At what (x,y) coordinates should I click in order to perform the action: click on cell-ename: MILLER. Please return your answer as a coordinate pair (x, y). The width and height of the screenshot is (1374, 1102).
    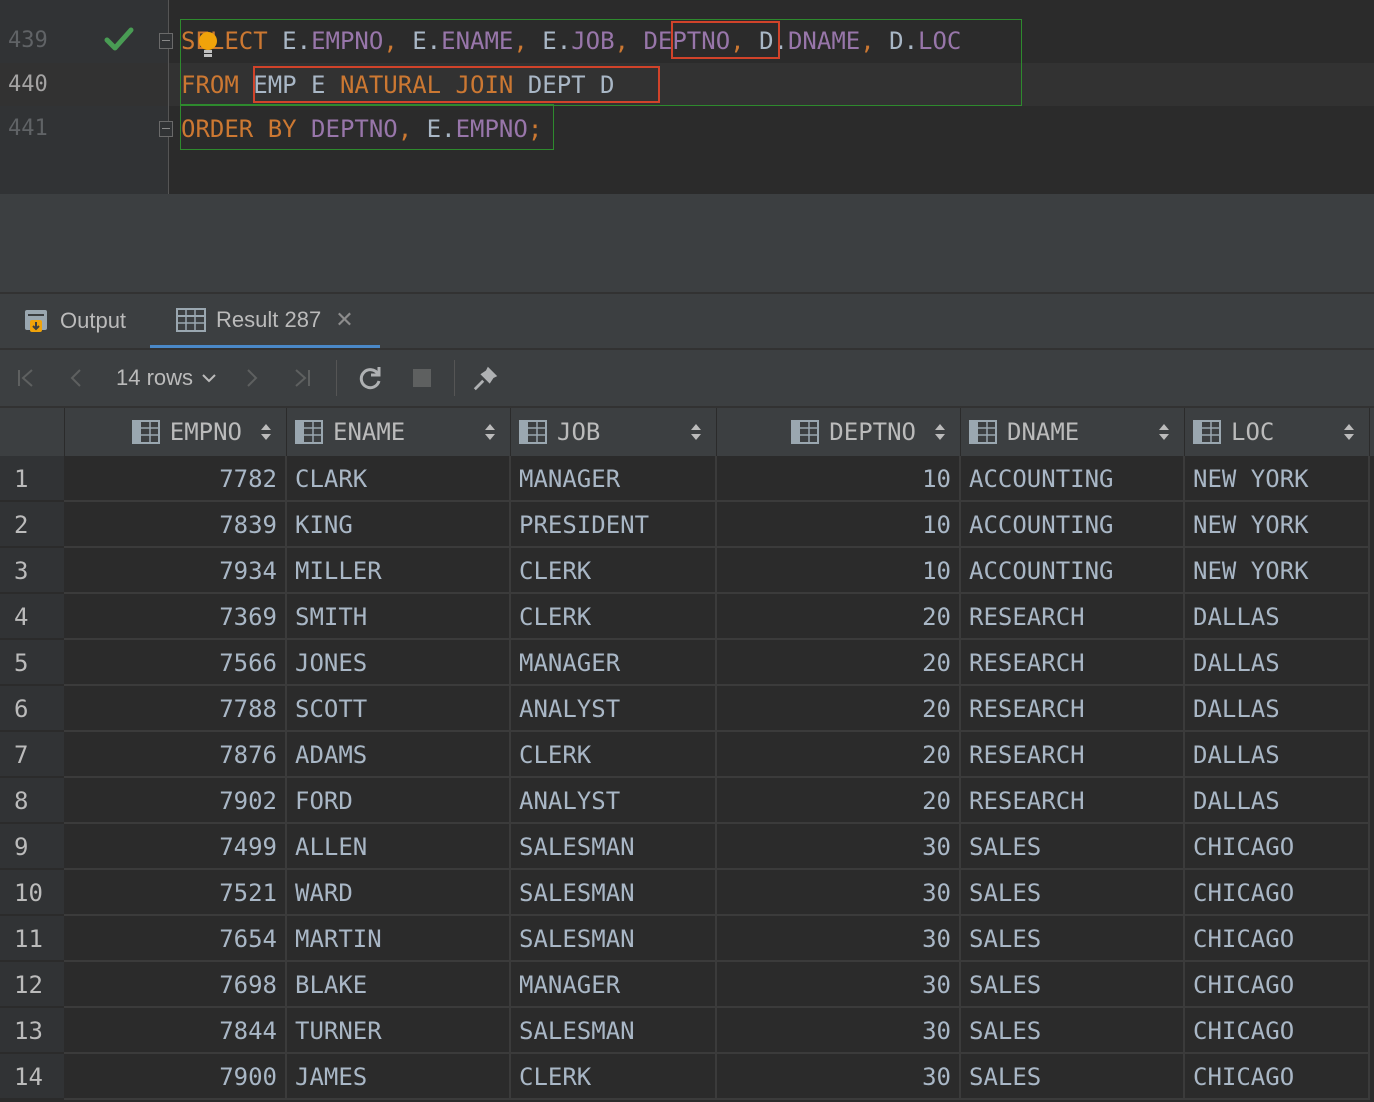
    Looking at the image, I should click on (399, 571).